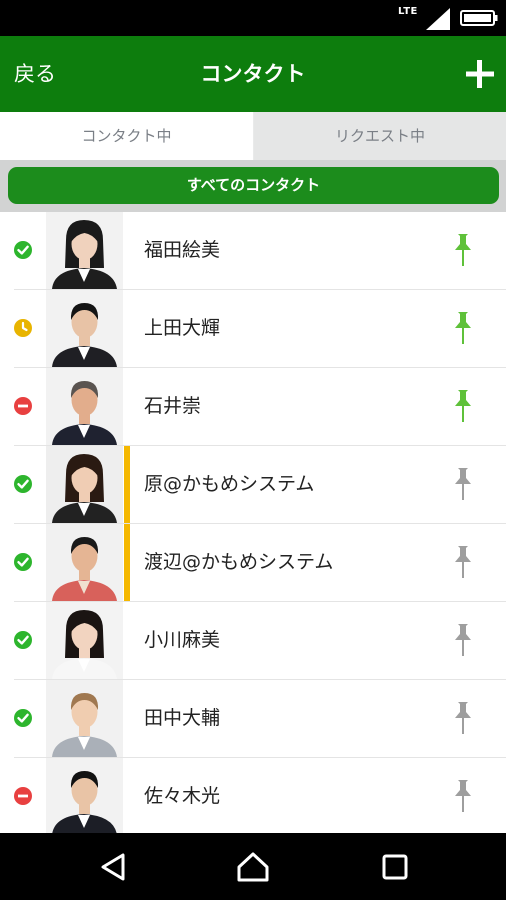 This screenshot has width=506, height=900. Describe the element at coordinates (380, 136) in the screenshot. I see `tab-requests: リクエスト中` at that location.